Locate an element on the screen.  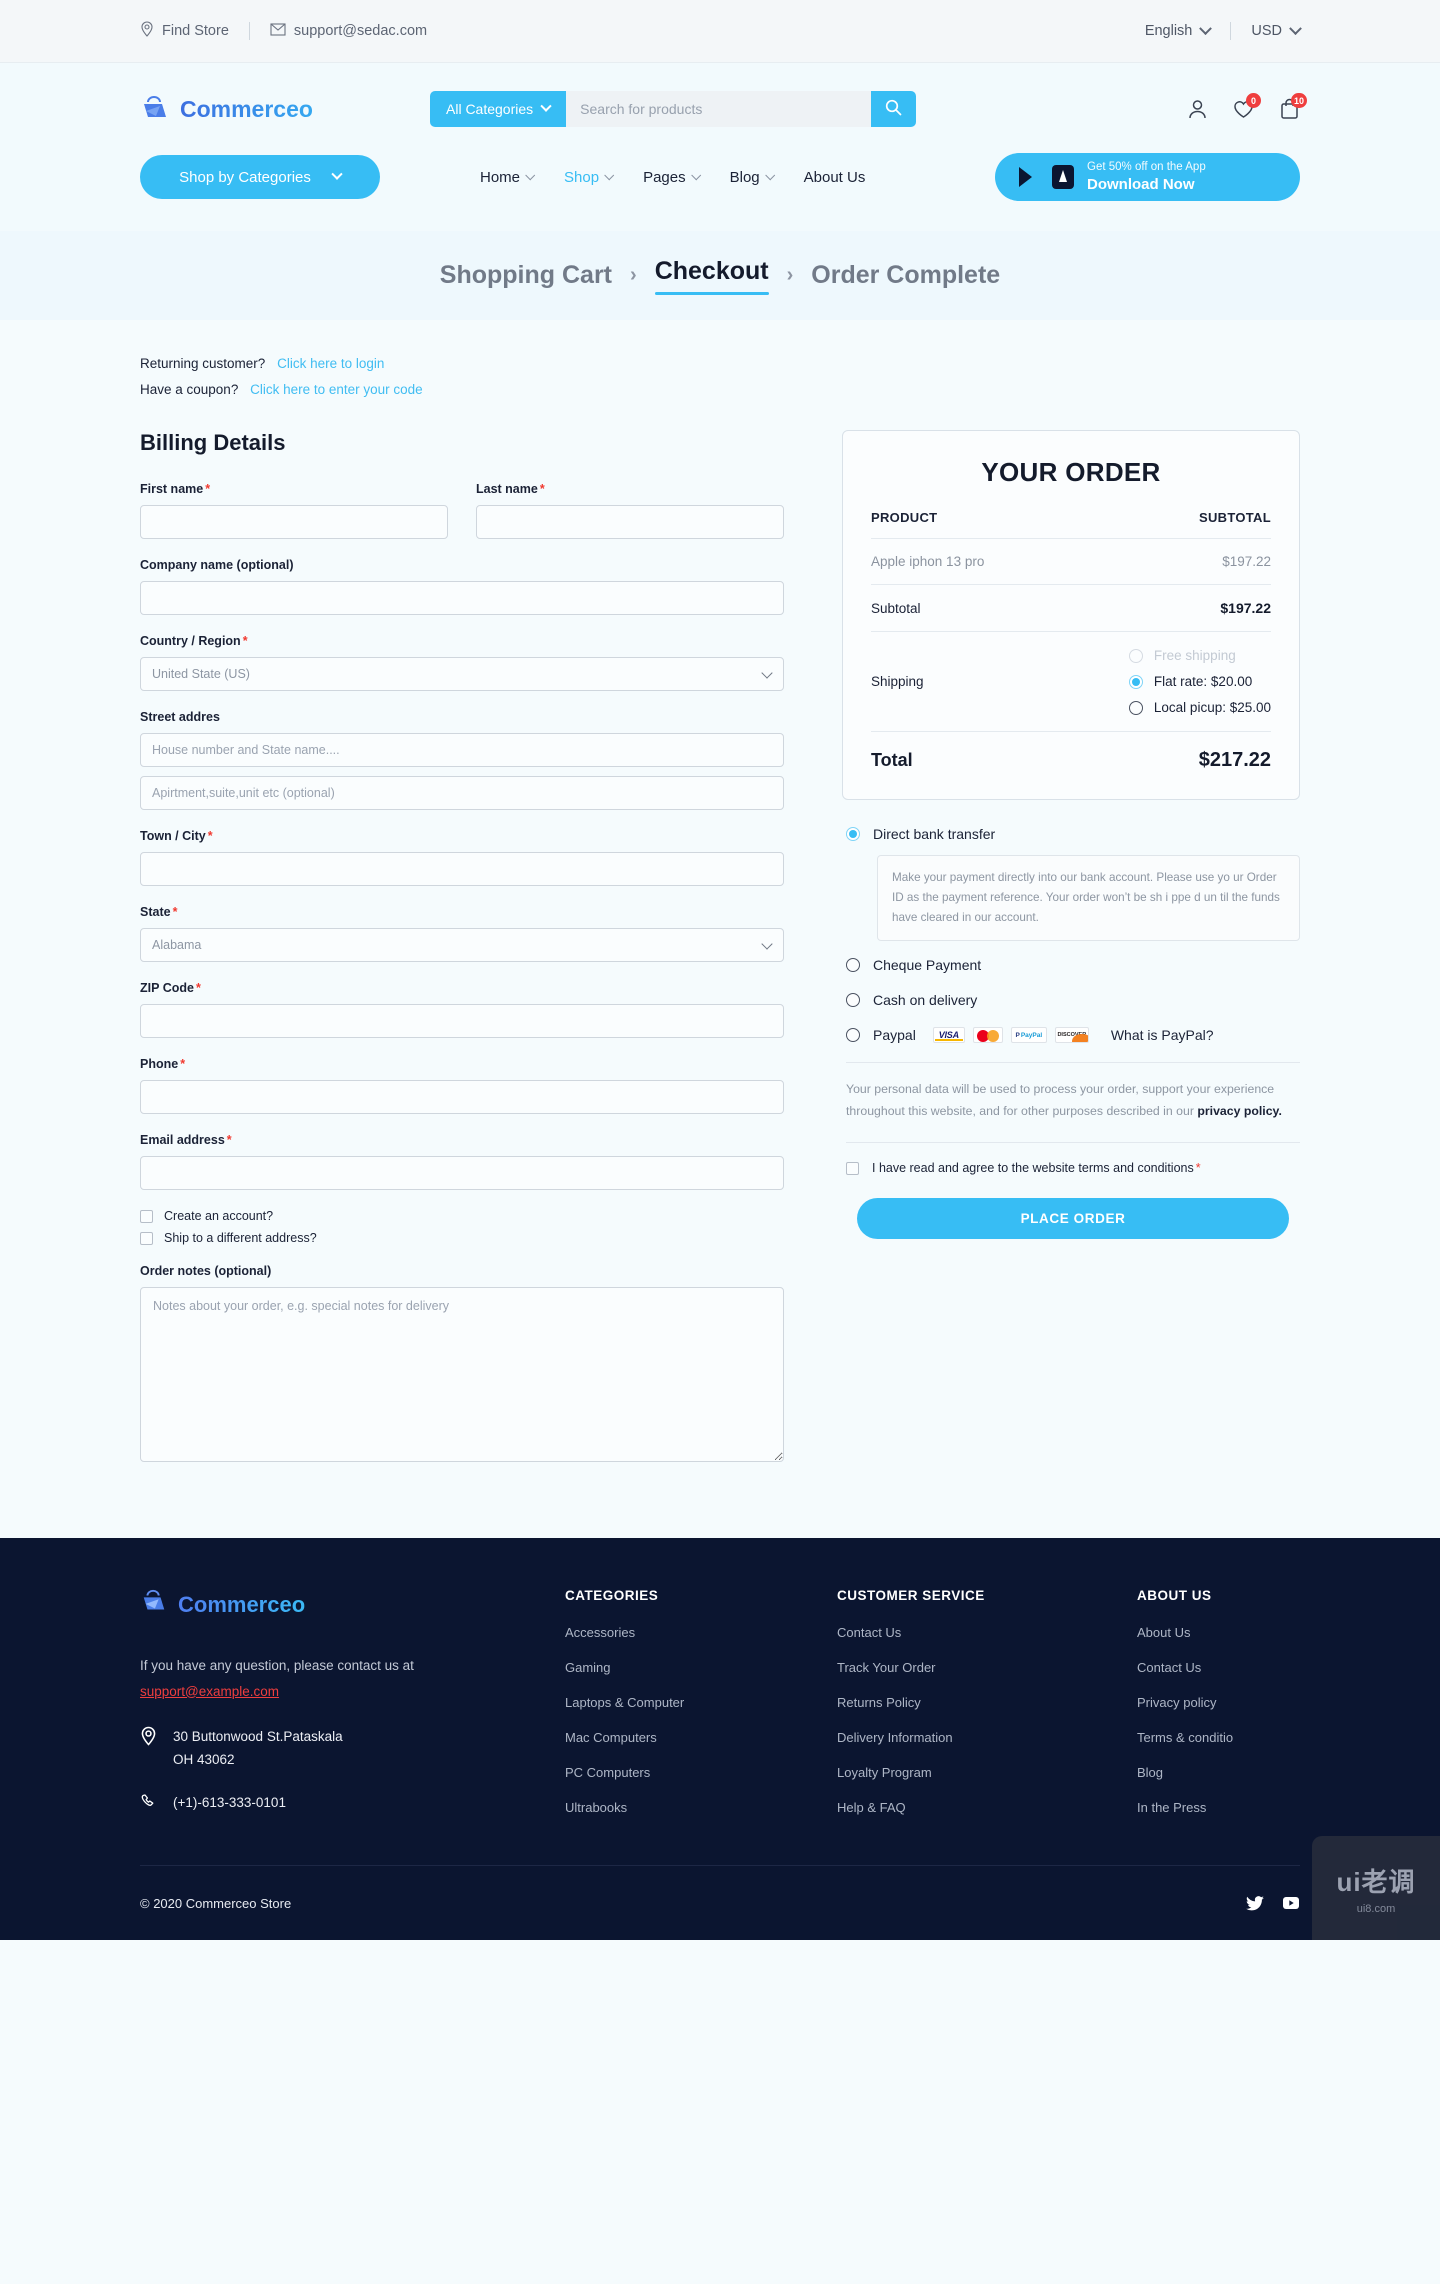
wishlist-button: 0 is located at coordinates (1246, 107).